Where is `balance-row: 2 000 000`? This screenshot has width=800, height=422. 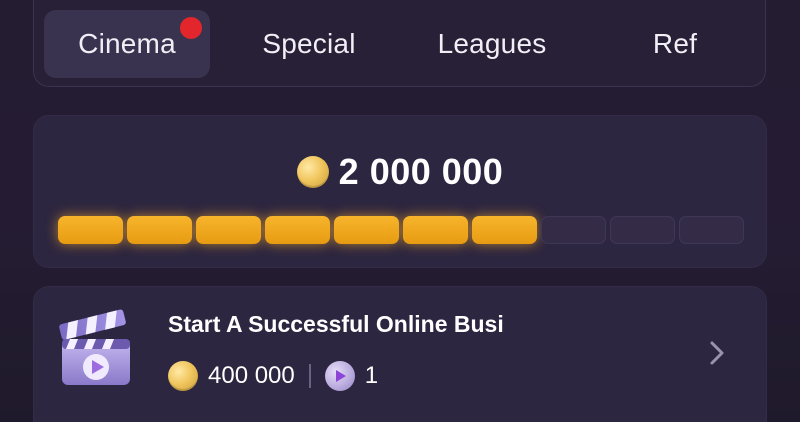 balance-row: 2 000 000 is located at coordinates (400, 172).